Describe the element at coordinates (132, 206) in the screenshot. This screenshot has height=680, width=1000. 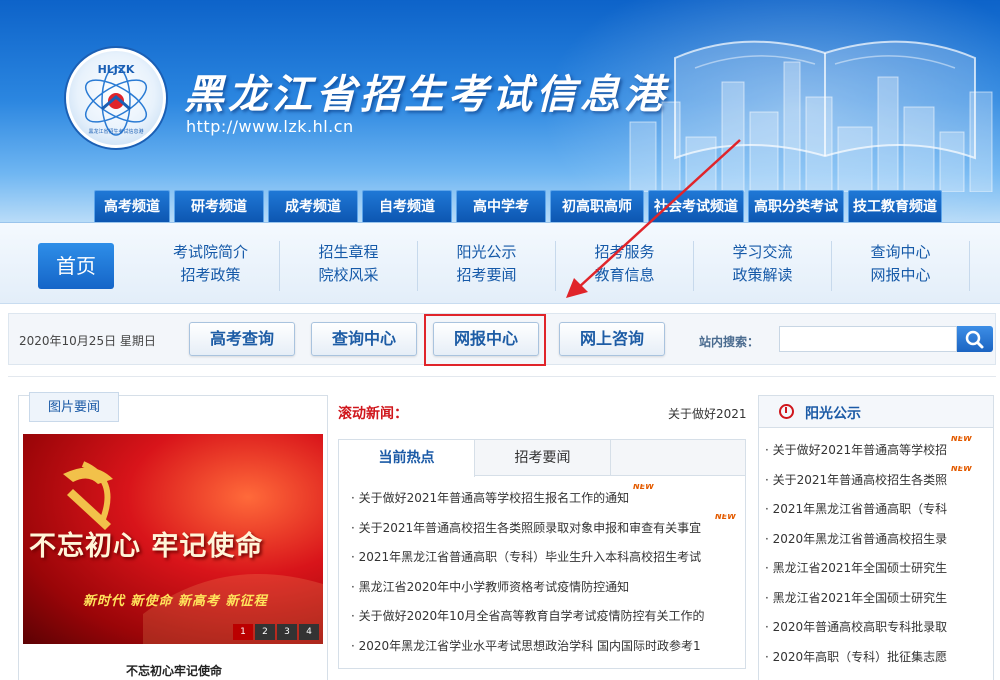
I see `tab-gaokao: 高考频道` at that location.